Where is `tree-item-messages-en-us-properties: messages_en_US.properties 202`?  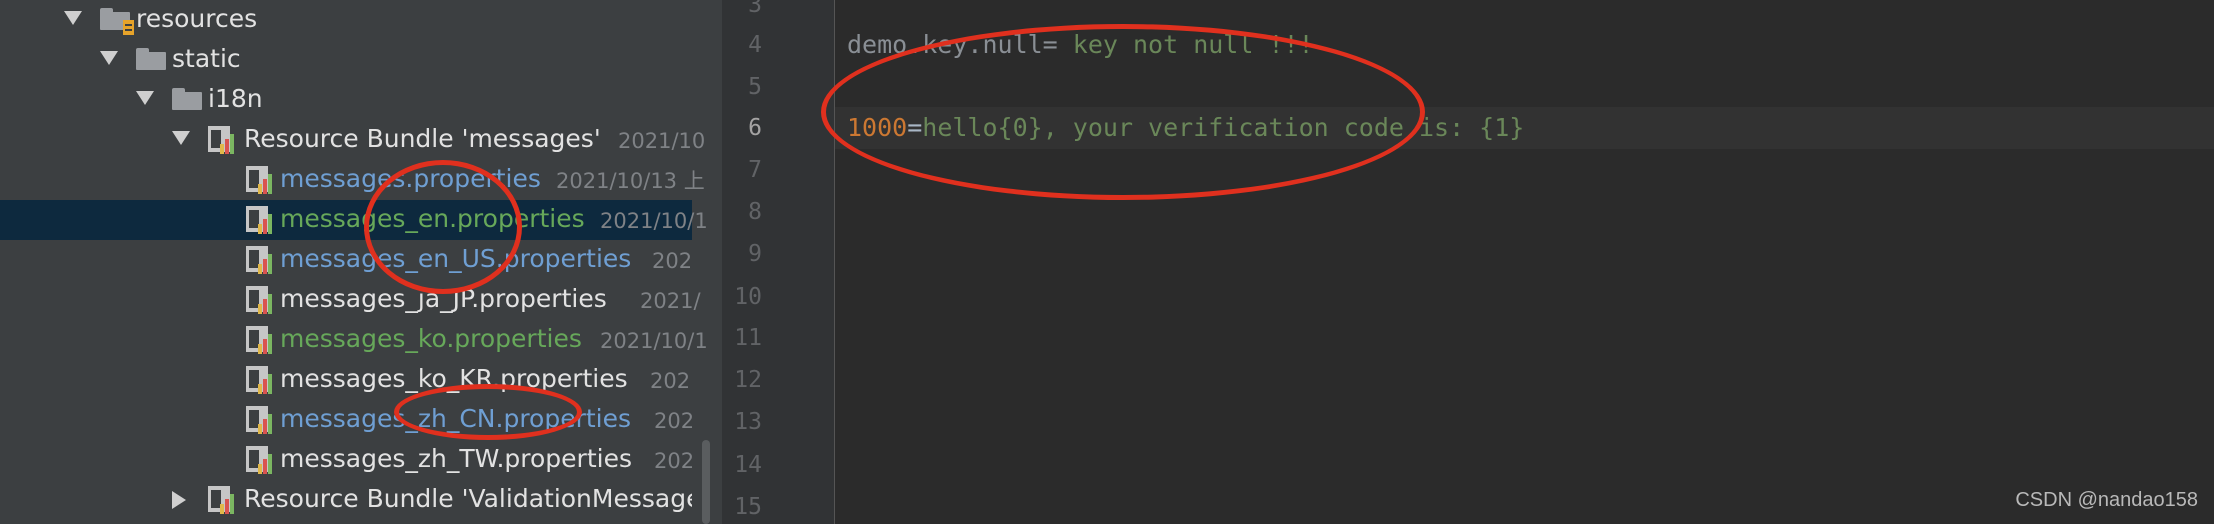 tree-item-messages-en-us-properties: messages_en_US.properties 202 is located at coordinates (346, 260).